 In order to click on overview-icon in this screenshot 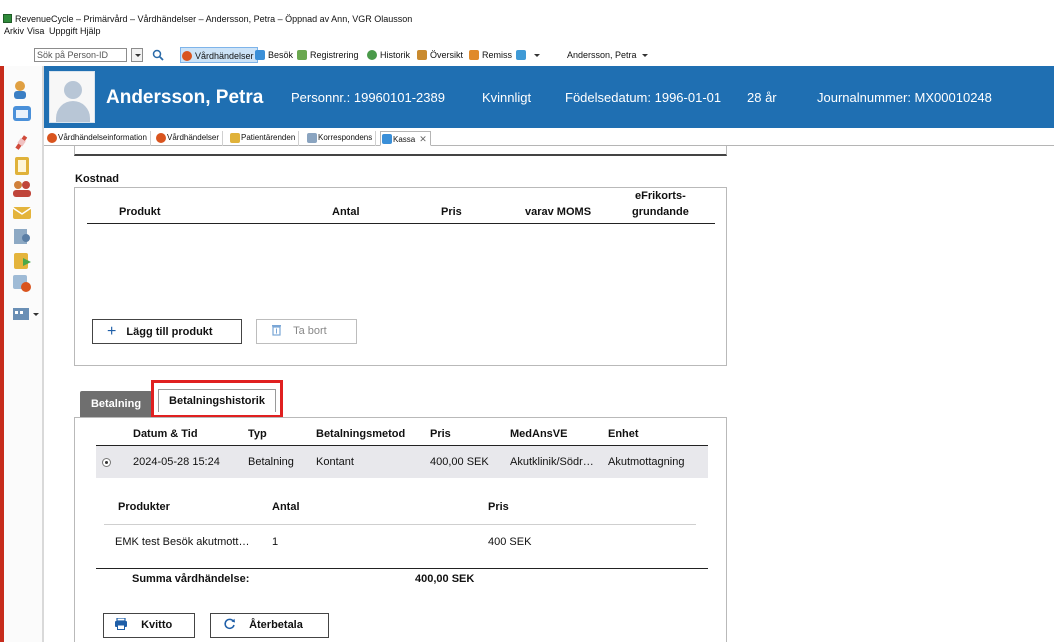, I will do `click(422, 55)`.